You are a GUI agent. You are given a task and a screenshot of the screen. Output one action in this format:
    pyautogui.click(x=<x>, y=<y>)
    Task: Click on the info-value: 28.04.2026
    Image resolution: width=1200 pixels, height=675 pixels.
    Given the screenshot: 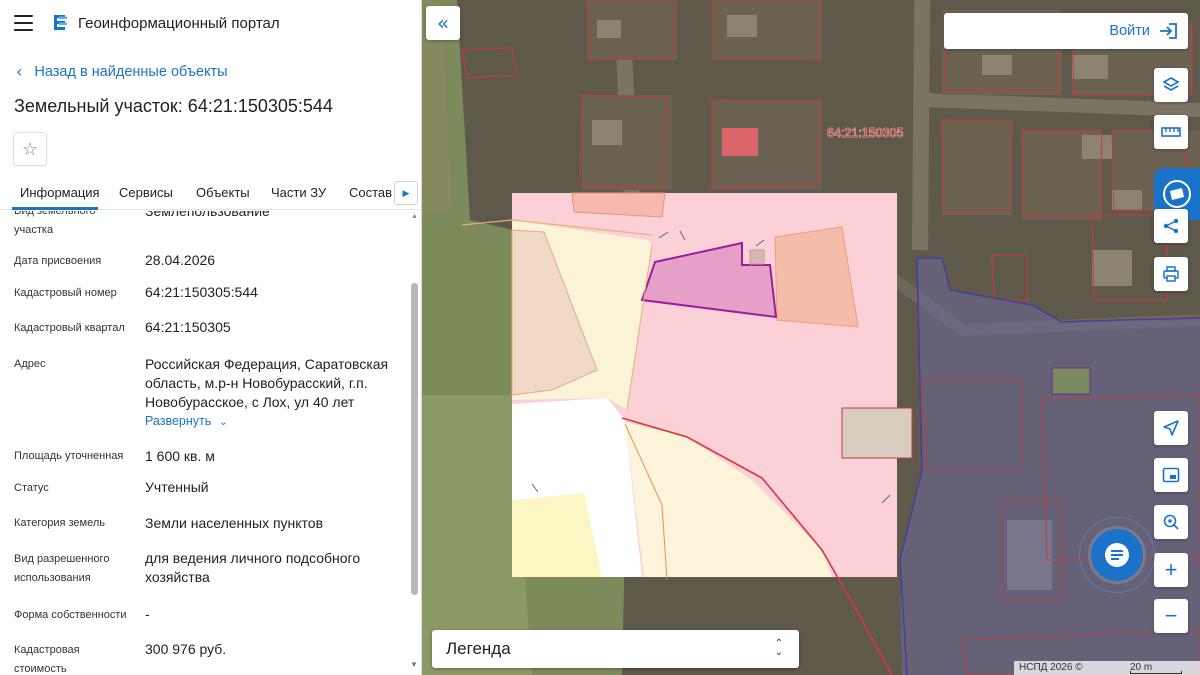 What is the action you would take?
    pyautogui.click(x=180, y=260)
    